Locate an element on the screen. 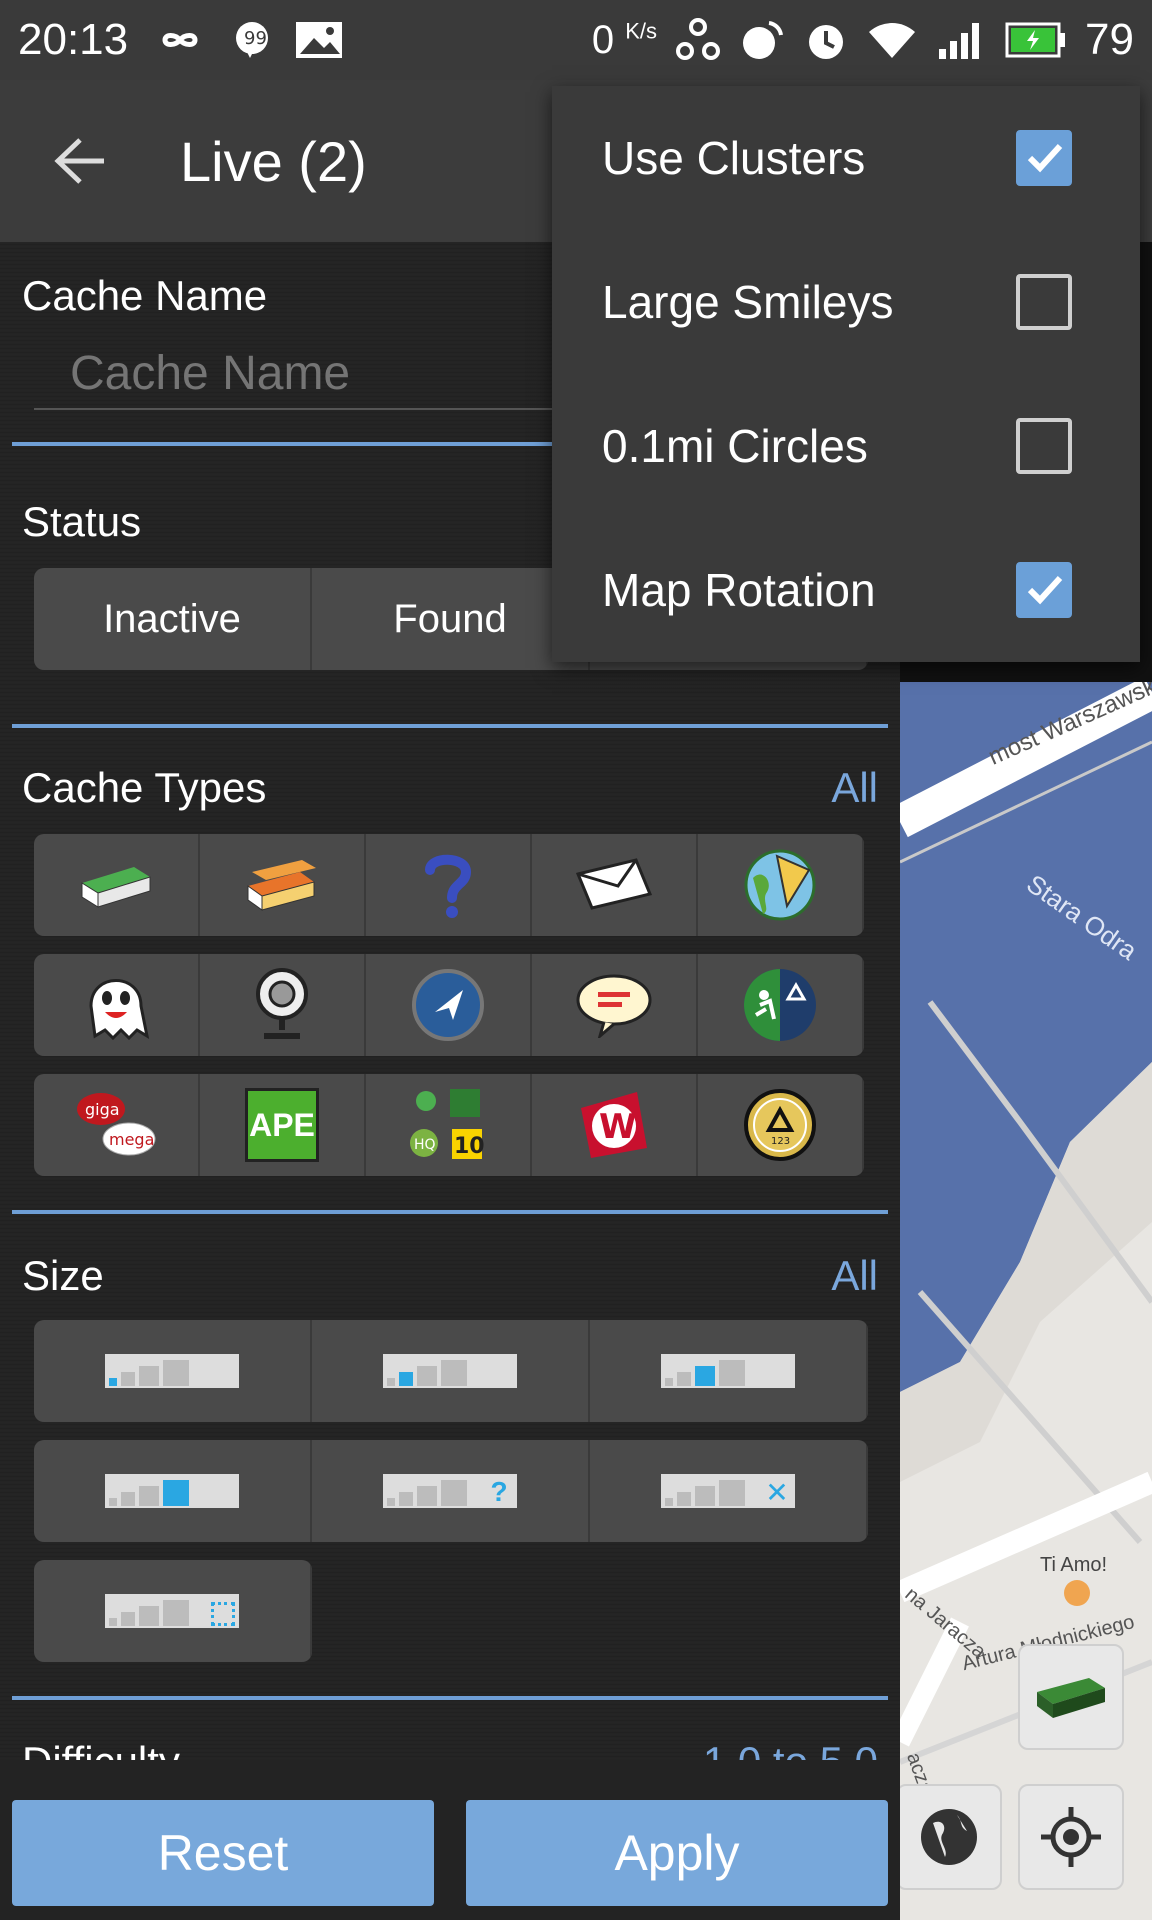  svg-text: giga is located at coordinates (102, 1109).